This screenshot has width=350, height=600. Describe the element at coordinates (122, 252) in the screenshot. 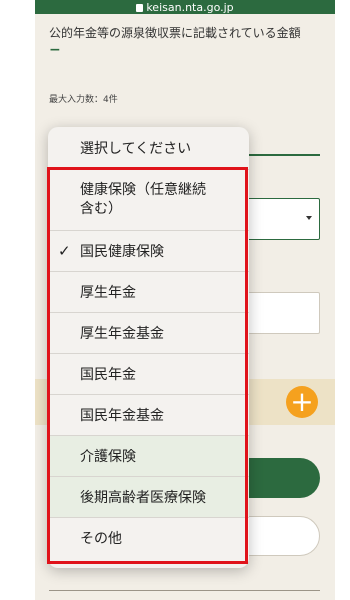

I see `picker-option-label: 国民健康保険` at that location.